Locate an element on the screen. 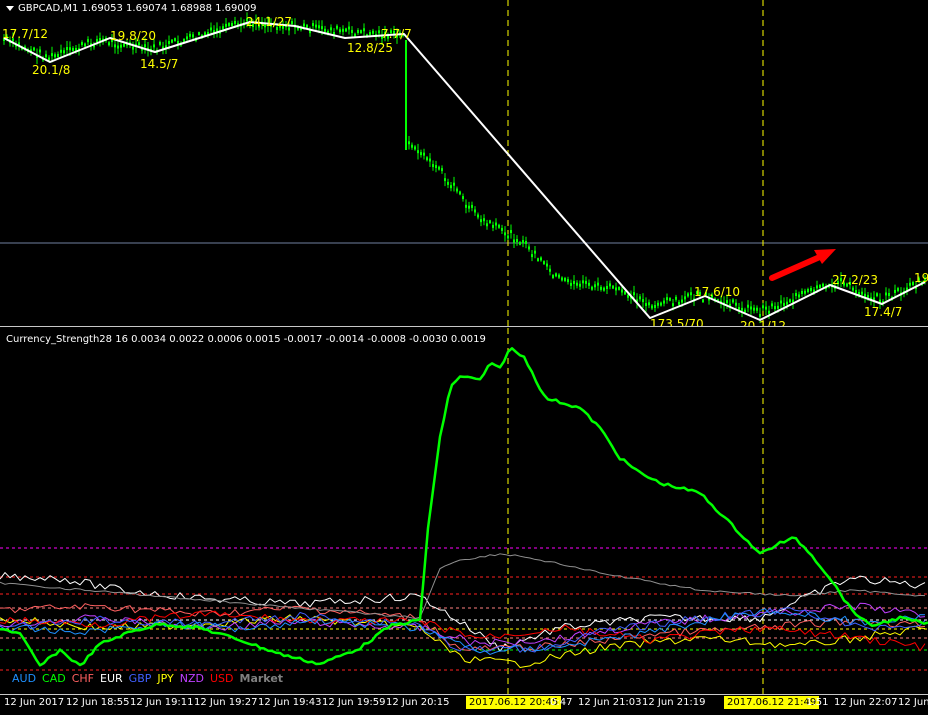  zigzag-label: 19 is located at coordinates (921, 278).